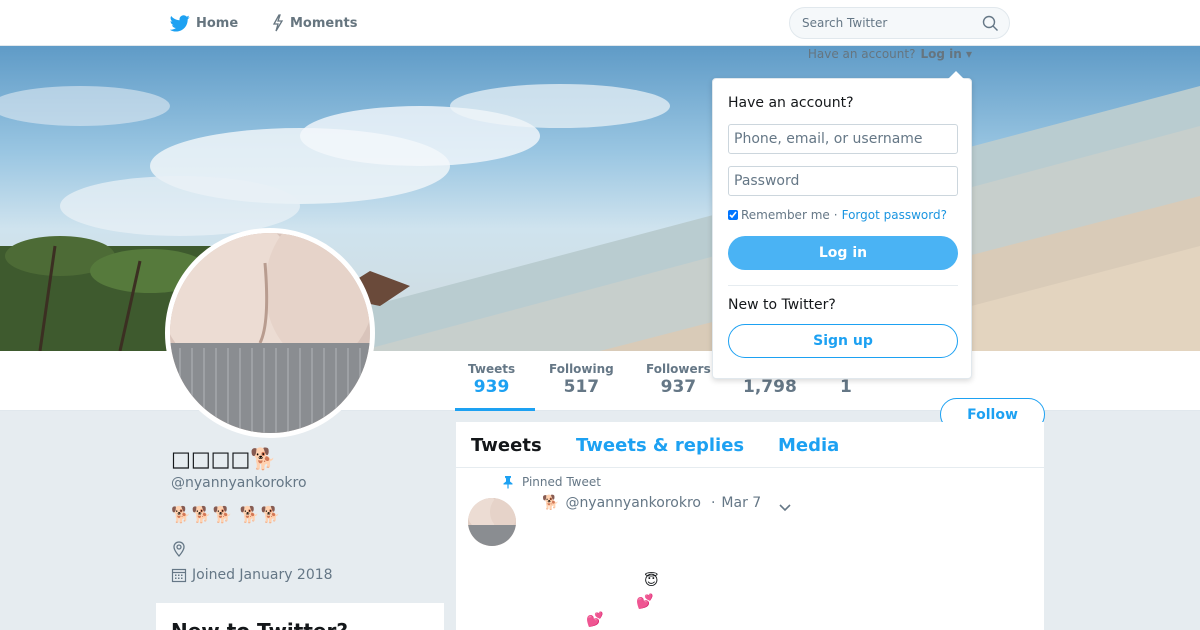 The image size is (1200, 630). I want to click on stat-following: Following 517, so click(581, 379).